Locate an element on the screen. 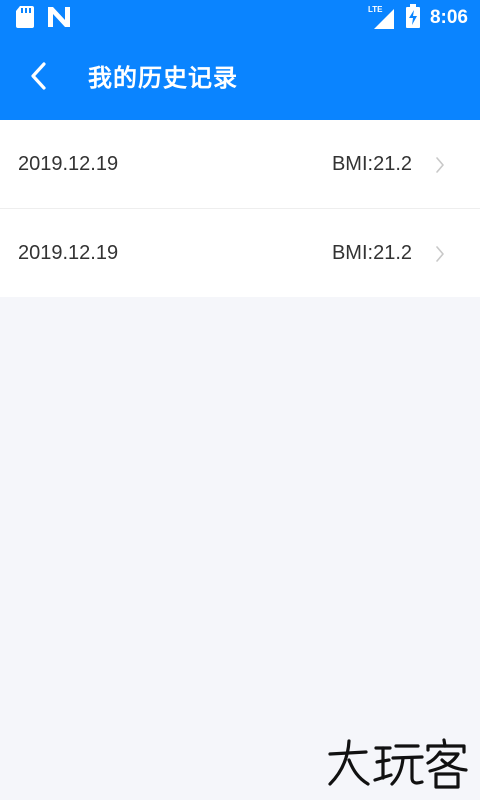 Image resolution: width=480 pixels, height=800 pixels. status-bar: LTE 8:06 is located at coordinates (240, 18).